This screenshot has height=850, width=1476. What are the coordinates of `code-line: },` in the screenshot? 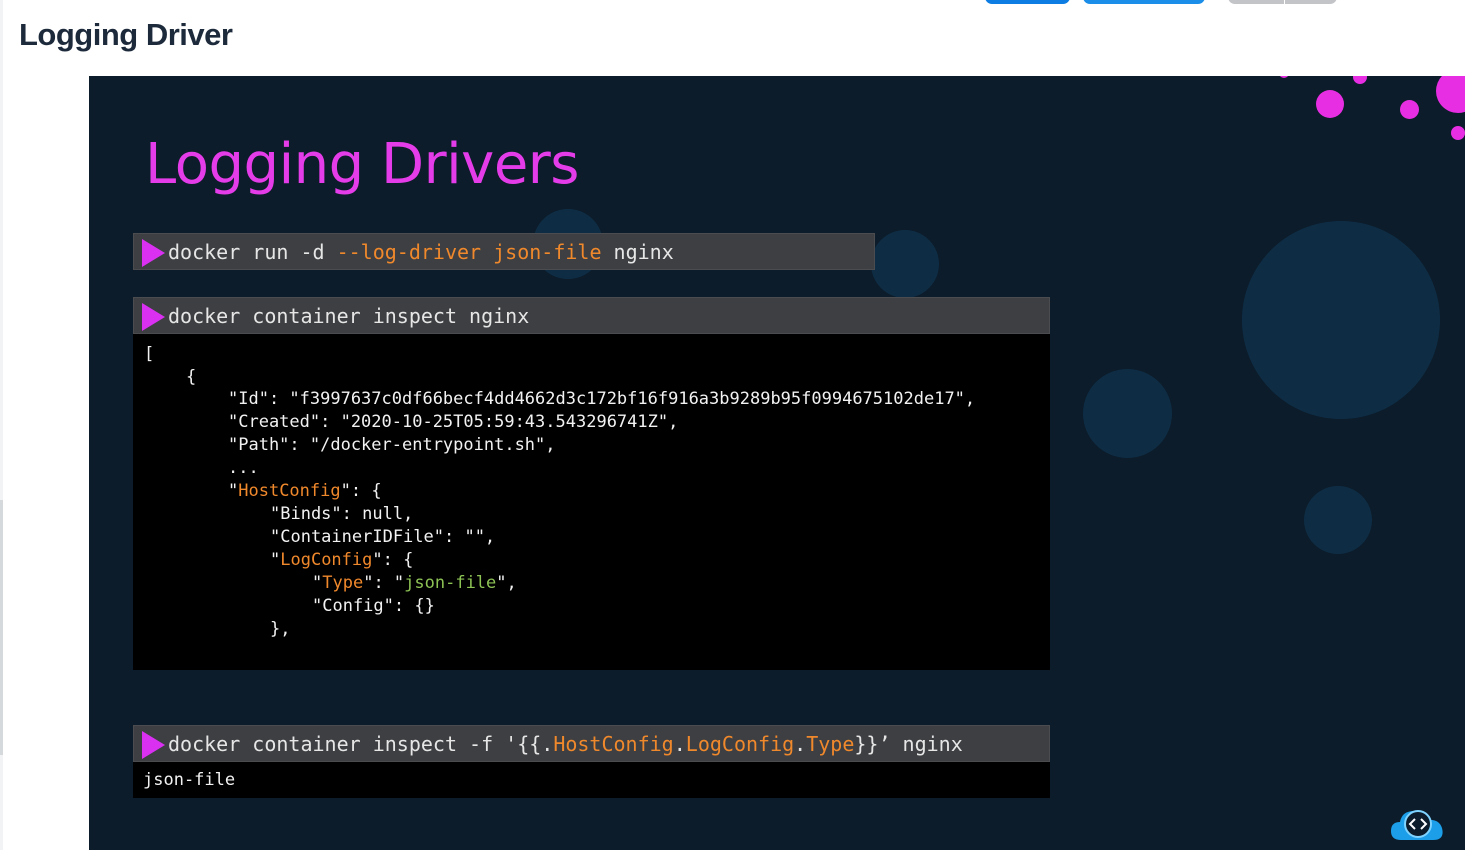 It's located at (280, 629).